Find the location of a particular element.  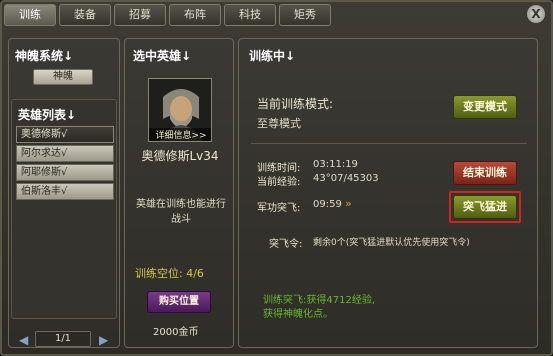

page-indicator: 1/1 is located at coordinates (63, 339).